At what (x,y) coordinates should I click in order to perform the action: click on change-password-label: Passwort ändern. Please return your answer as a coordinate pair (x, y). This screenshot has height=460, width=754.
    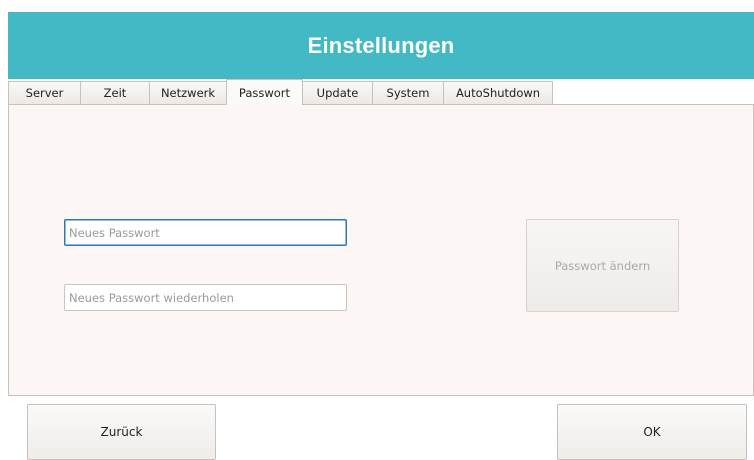
    Looking at the image, I should click on (602, 265).